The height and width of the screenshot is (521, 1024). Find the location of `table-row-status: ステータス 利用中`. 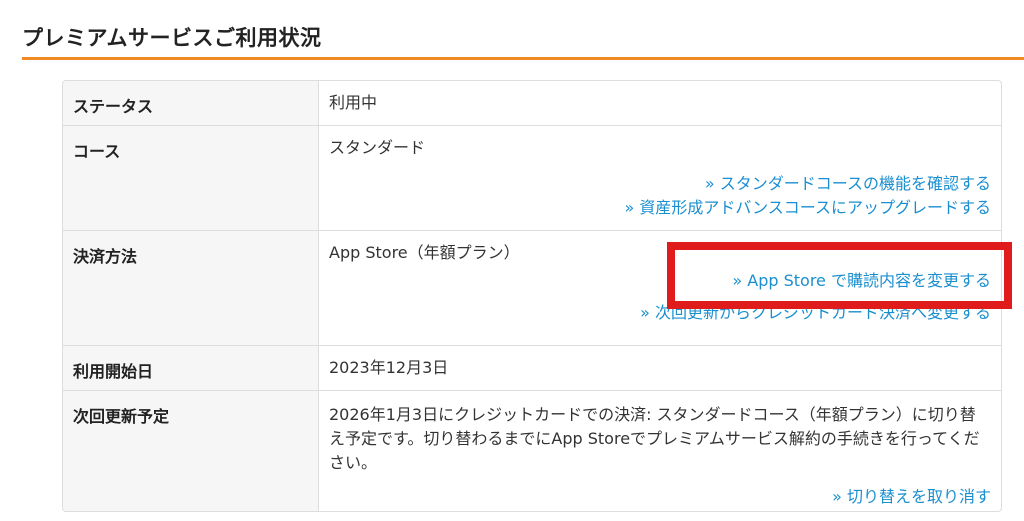

table-row-status: ステータス 利用中 is located at coordinates (532, 103).